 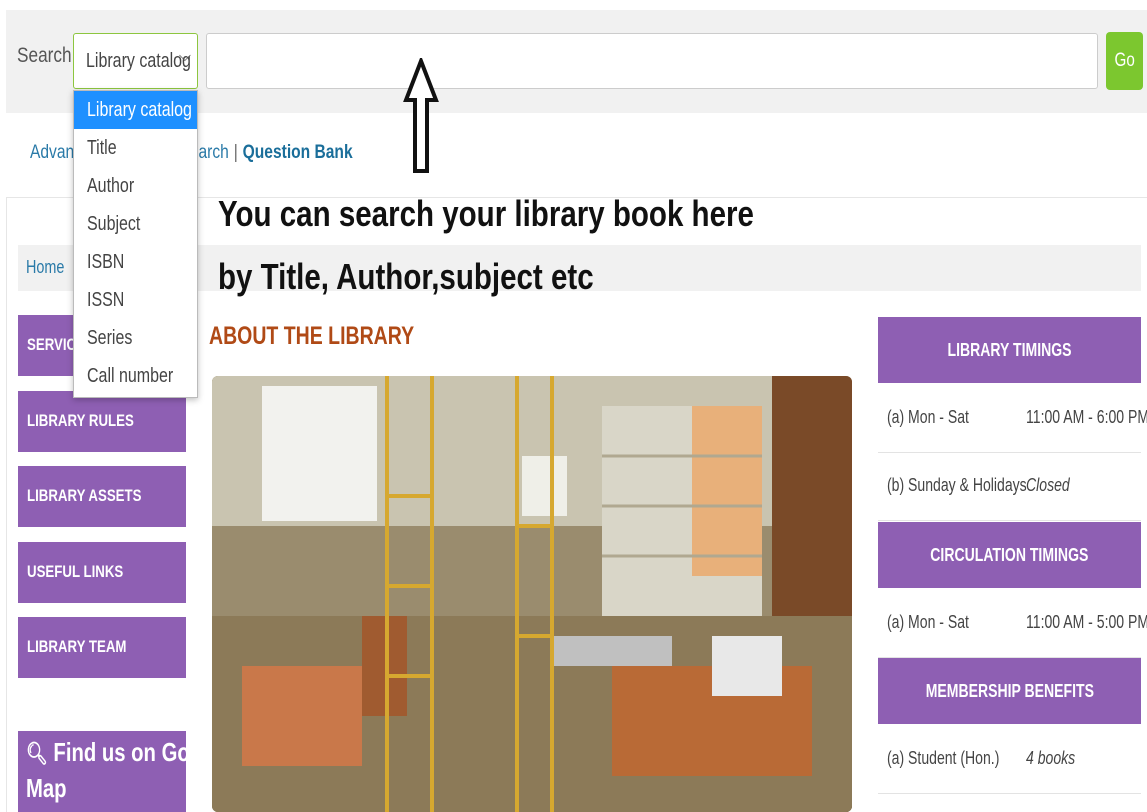 What do you see at coordinates (44, 55) in the screenshot?
I see `search-label: Search` at bounding box center [44, 55].